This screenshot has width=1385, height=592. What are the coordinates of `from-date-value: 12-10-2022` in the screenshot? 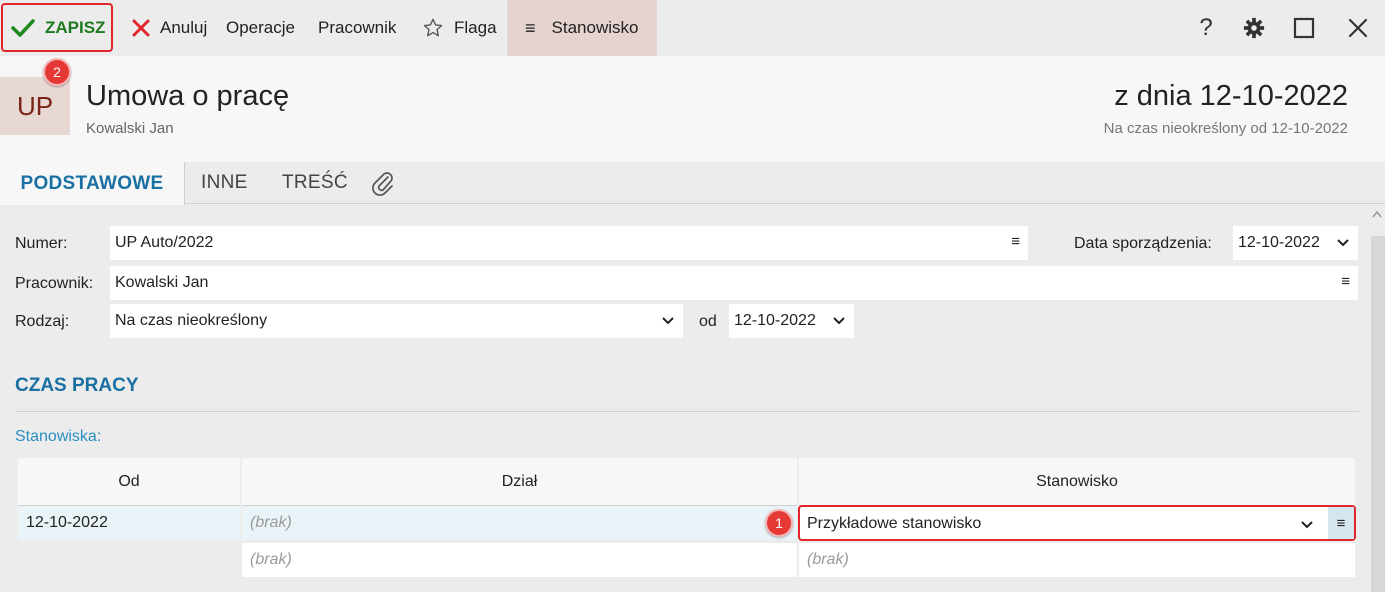 It's located at (775, 320).